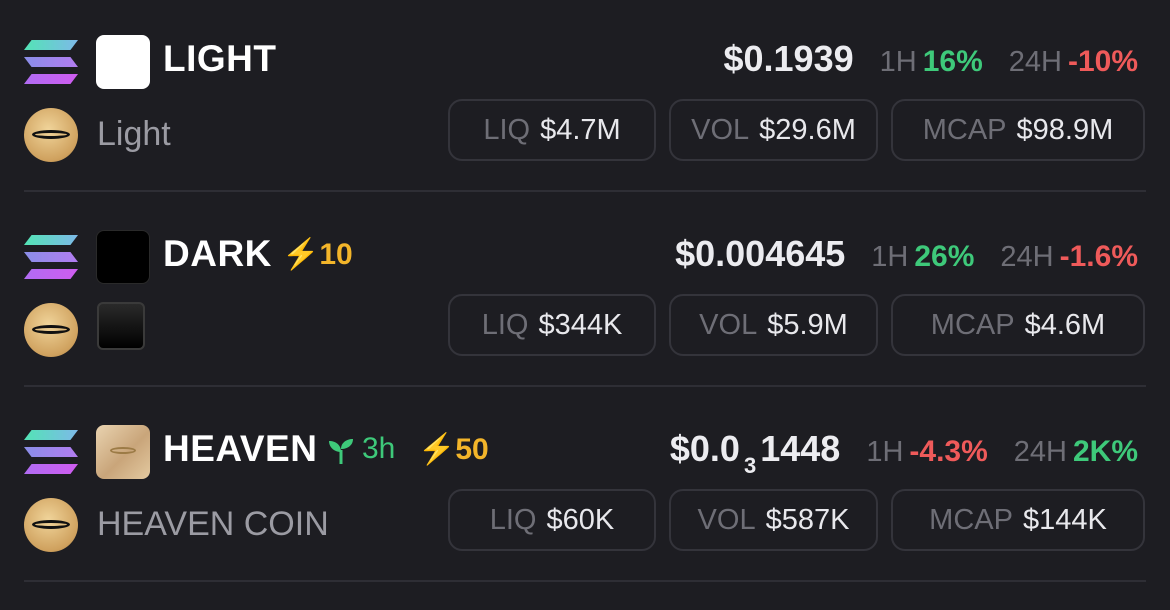 This screenshot has height=610, width=1170. What do you see at coordinates (1064, 519) in the screenshot?
I see `market-cap-value: $144K` at bounding box center [1064, 519].